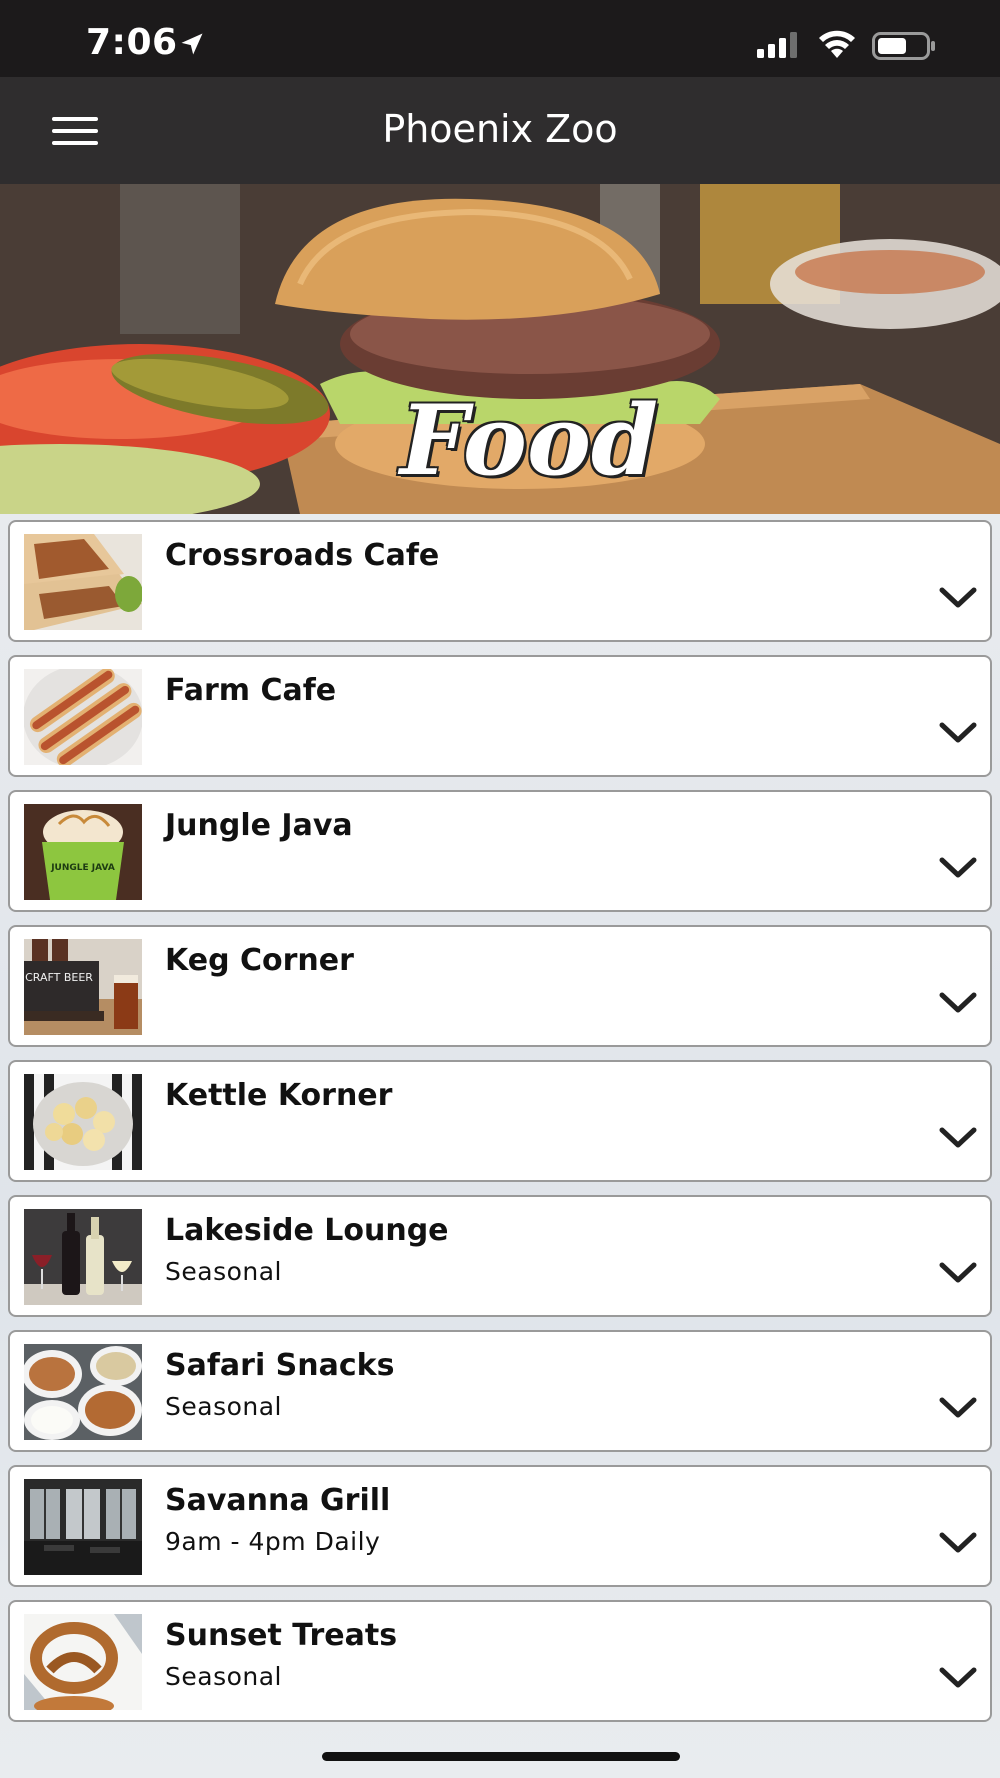  I want to click on venue-thumbnail: CRAFT BEER, so click(83, 987).